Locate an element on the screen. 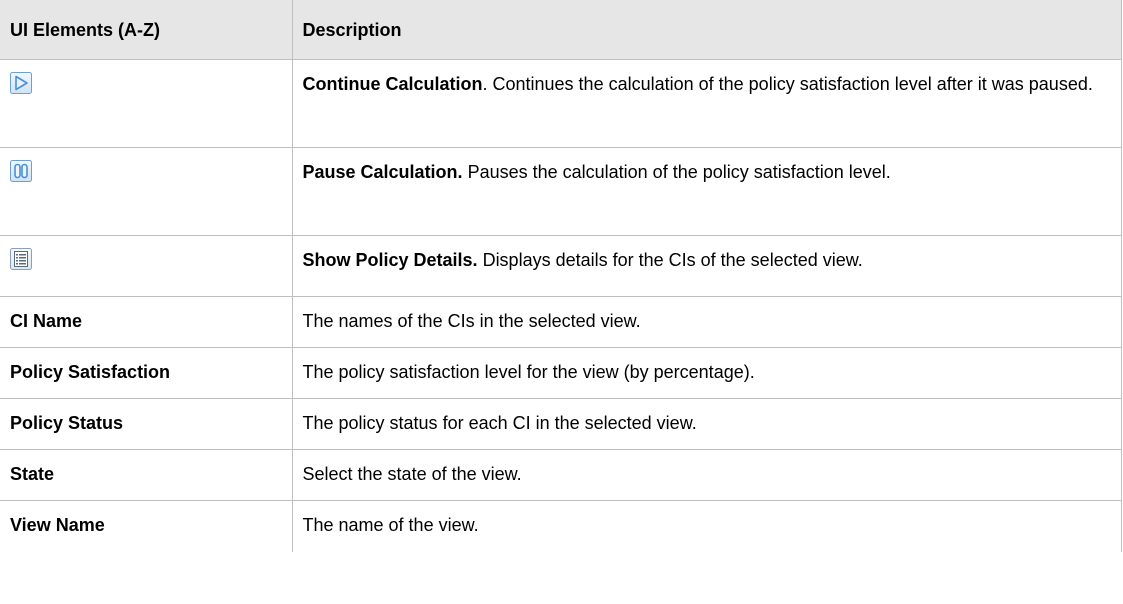 Image resolution: width=1123 pixels, height=604 pixels. ui-element-cell: View Name is located at coordinates (146, 526).